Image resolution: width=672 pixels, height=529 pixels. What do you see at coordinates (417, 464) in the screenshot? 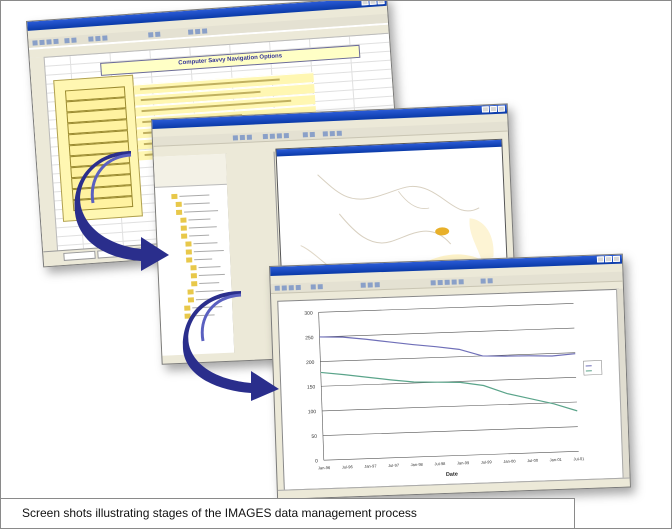
I see `x-tick-label: Jan-98` at bounding box center [417, 464].